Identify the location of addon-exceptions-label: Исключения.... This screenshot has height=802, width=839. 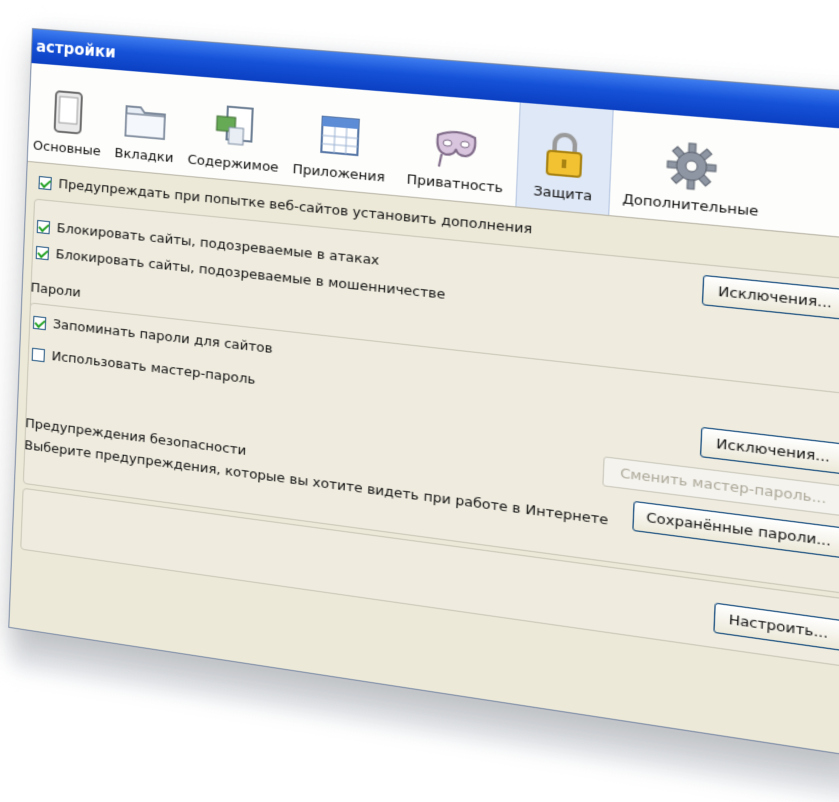
(775, 297).